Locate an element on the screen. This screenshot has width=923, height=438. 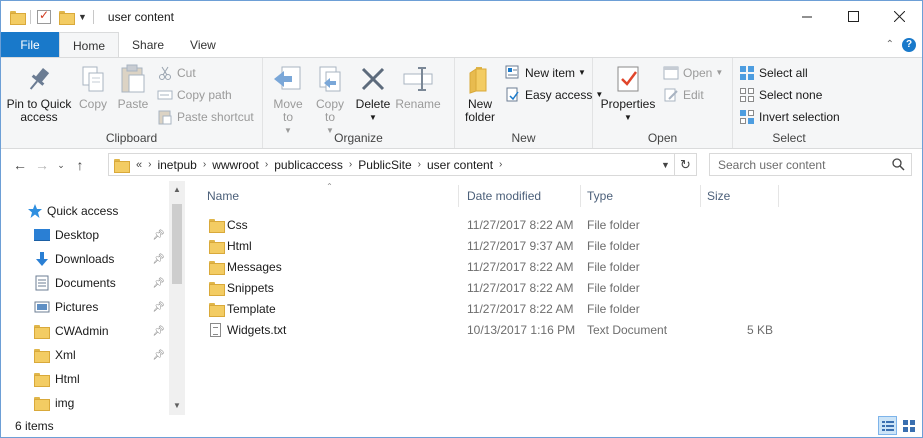
new-folder-button: New folder is located at coordinates (480, 93).